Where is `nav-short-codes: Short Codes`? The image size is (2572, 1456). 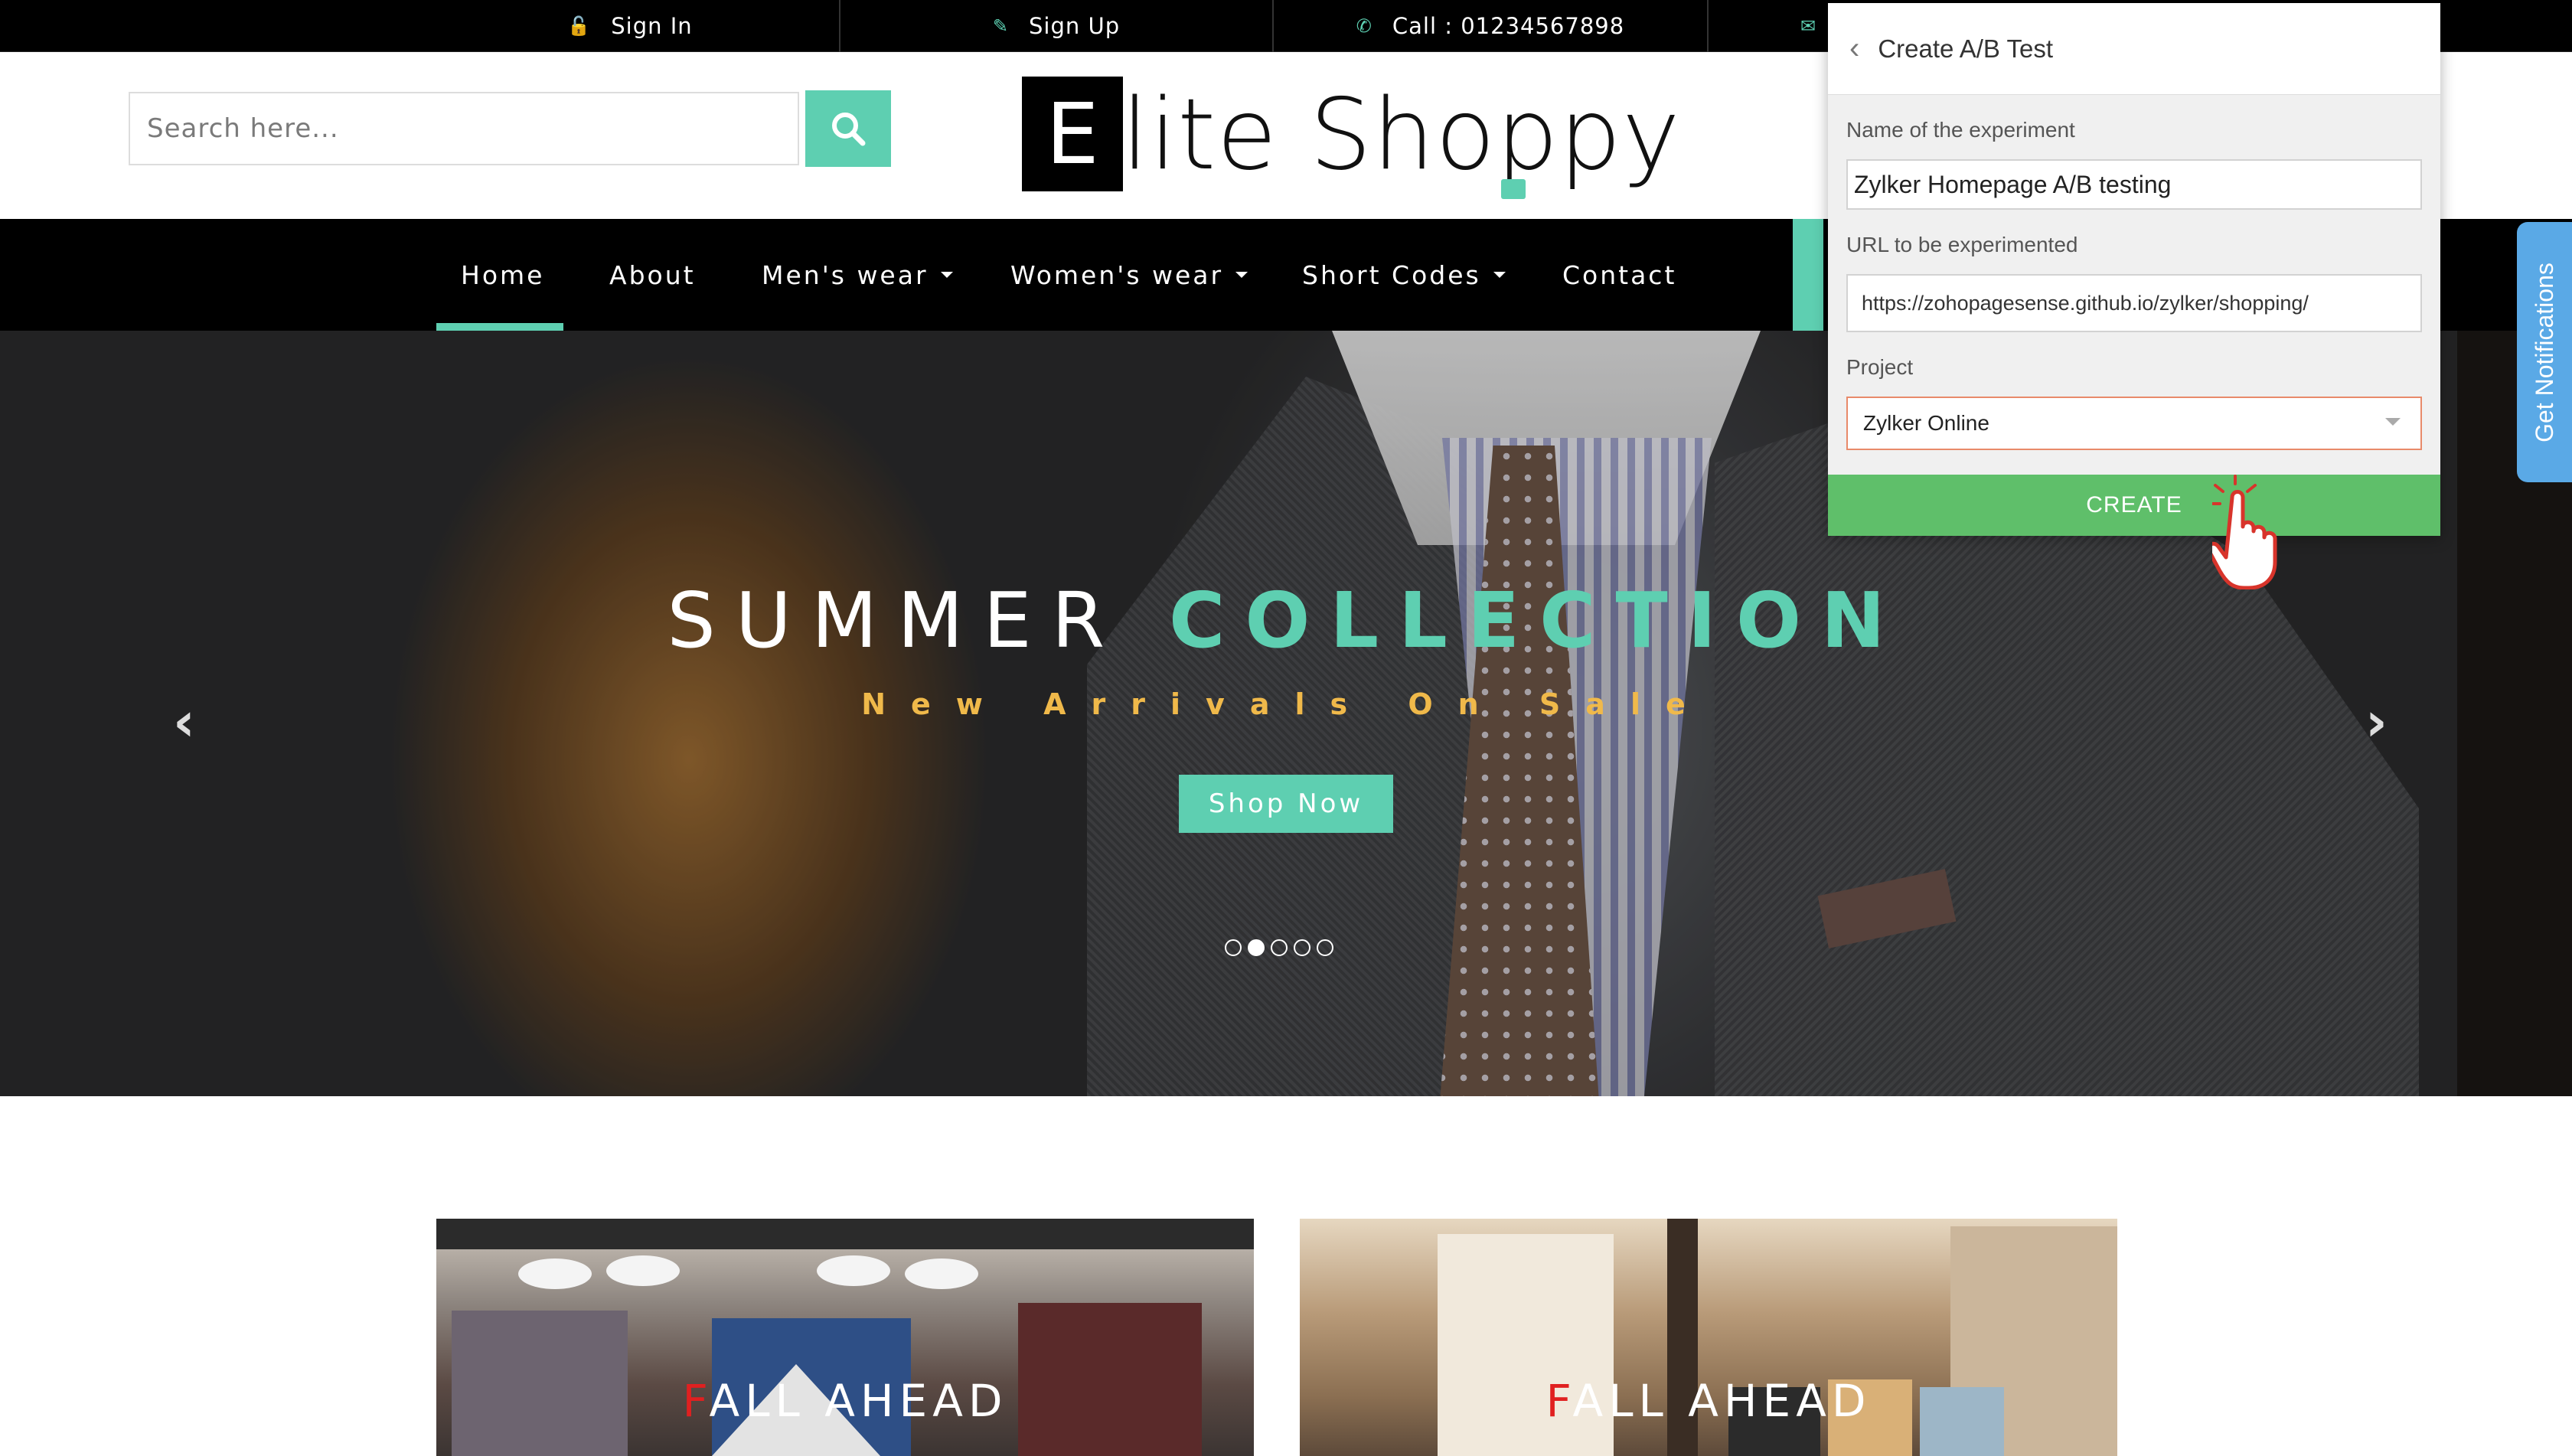
nav-short-codes: Short Codes is located at coordinates (1404, 275).